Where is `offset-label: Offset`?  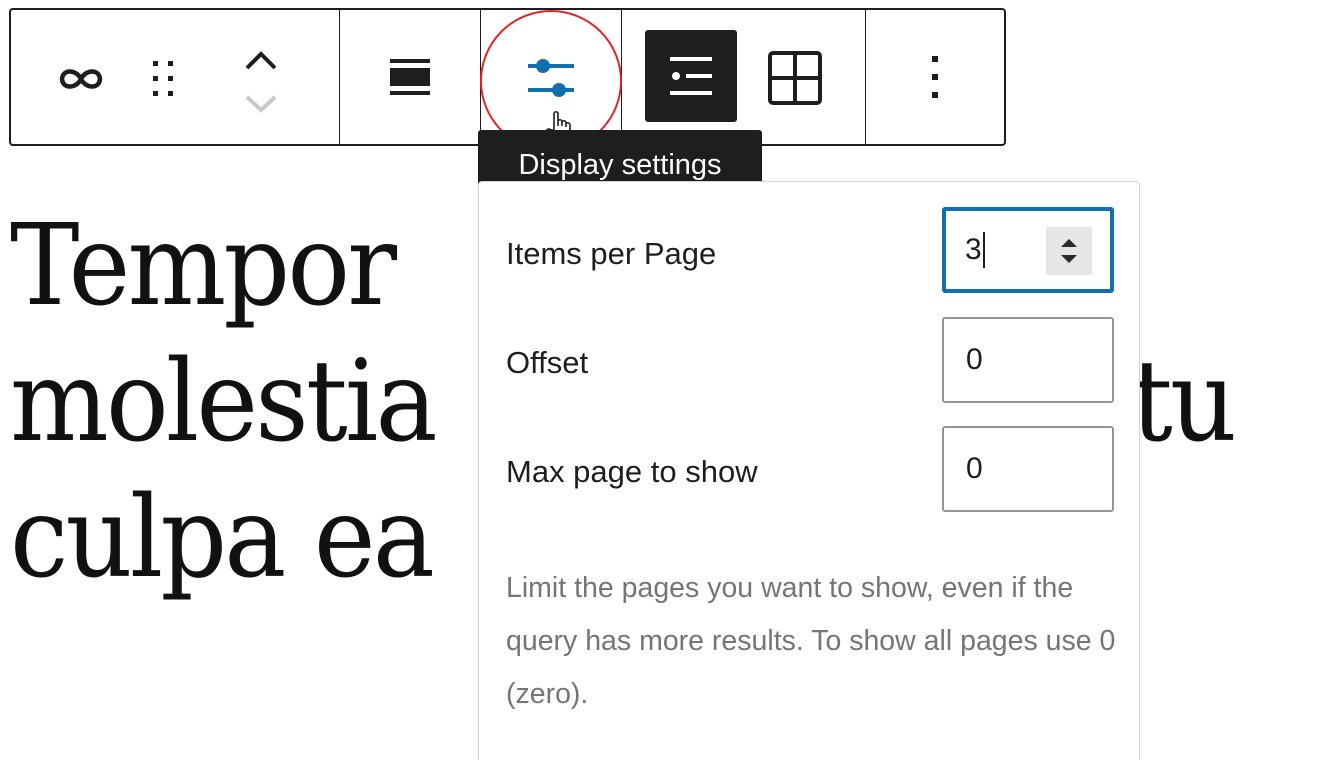 offset-label: Offset is located at coordinates (547, 362).